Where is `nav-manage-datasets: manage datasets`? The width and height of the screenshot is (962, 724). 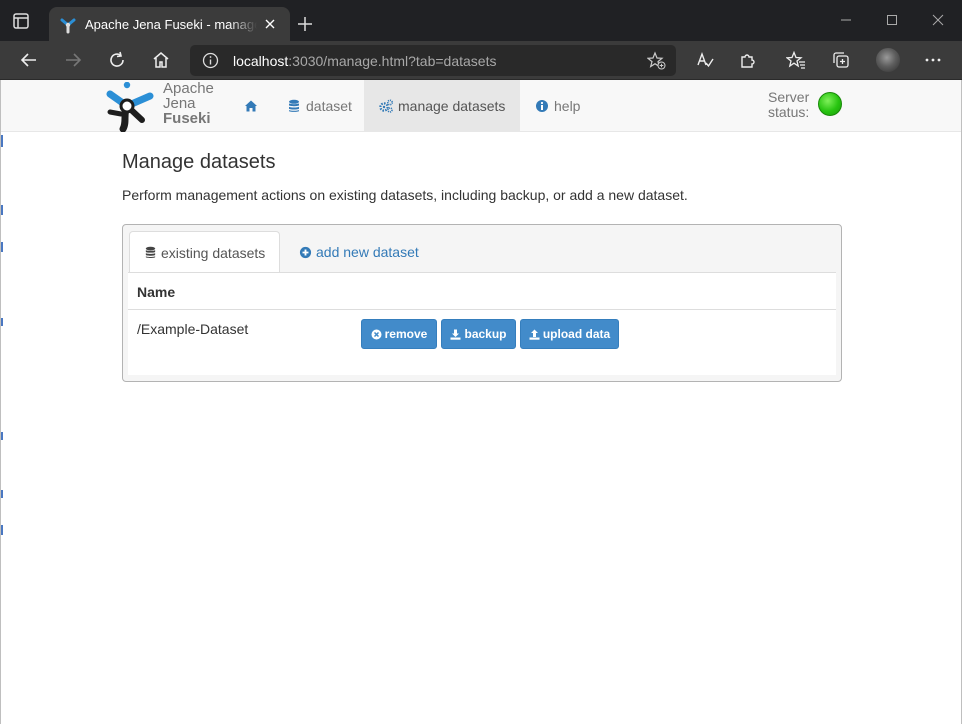
nav-manage-datasets: manage datasets is located at coordinates (442, 105).